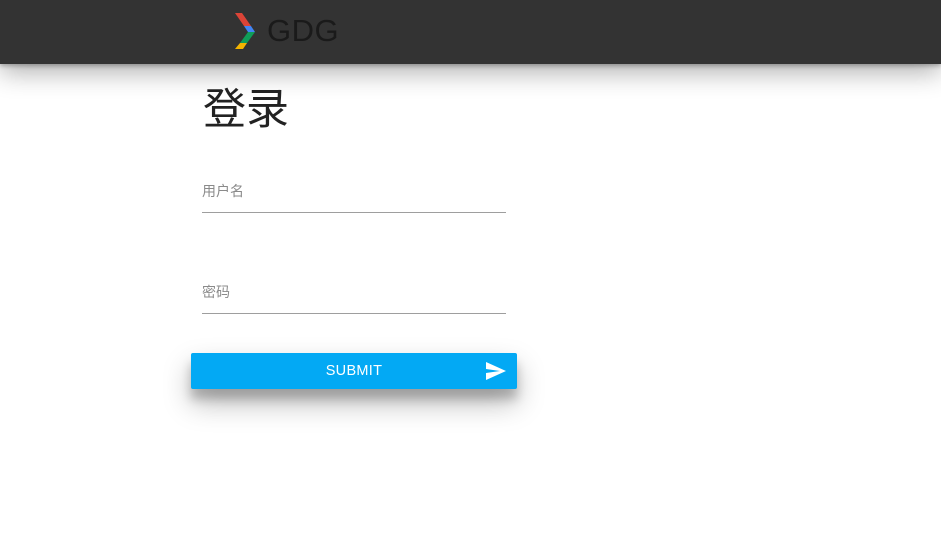  I want to click on send-icon, so click(496, 371).